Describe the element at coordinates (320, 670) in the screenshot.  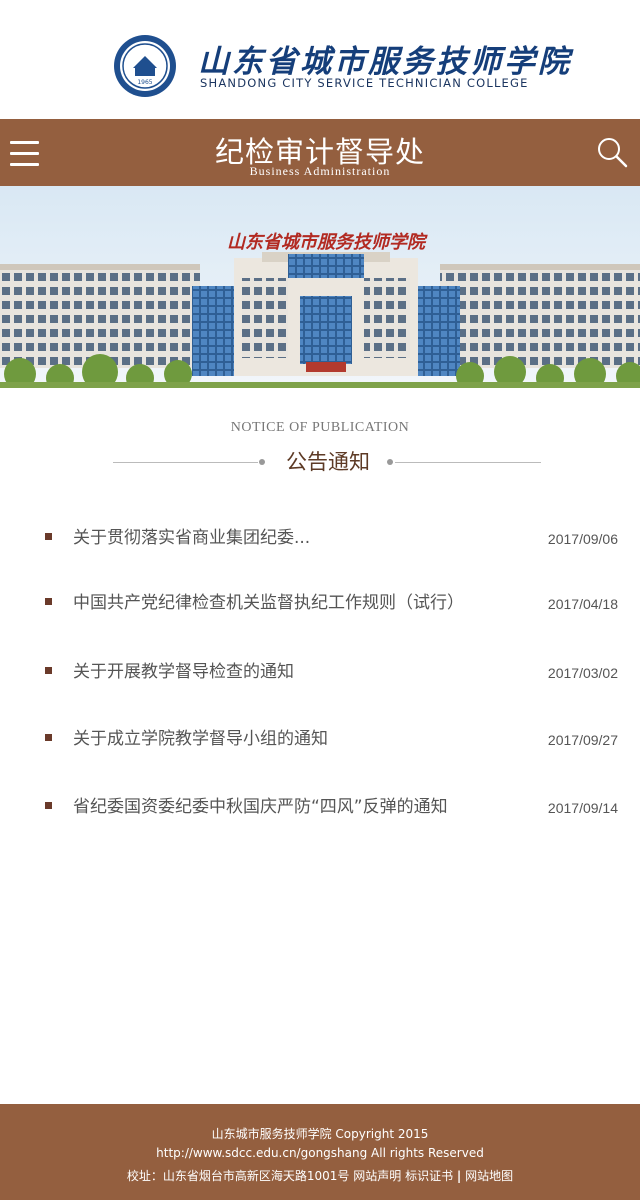
I see `notice-item: 关于开展教学督导检查的通知 2017/03/02` at that location.